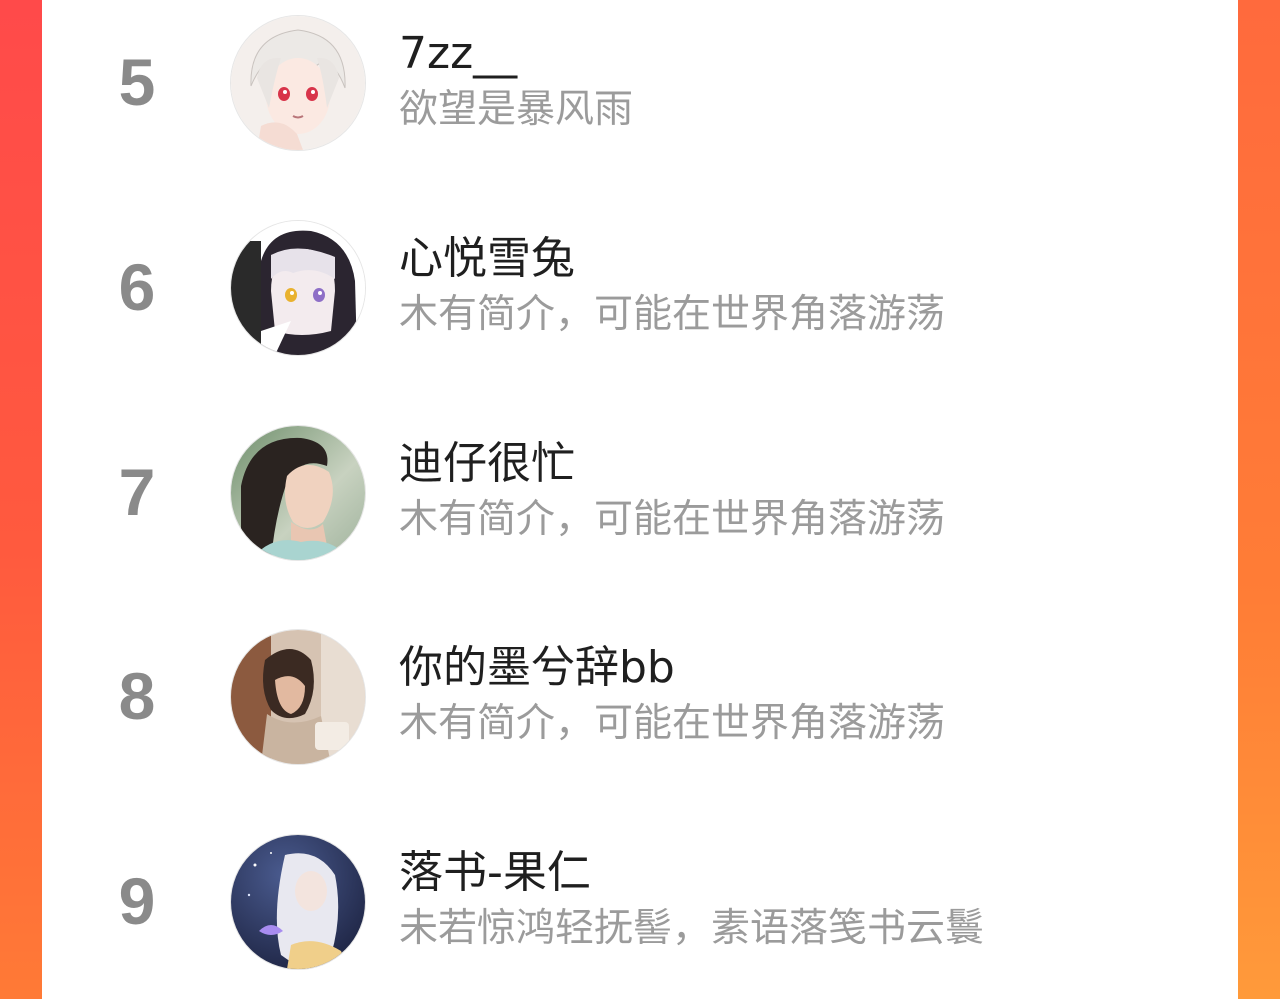 The image size is (1280, 999). I want to click on rank-number: 6, so click(137, 287).